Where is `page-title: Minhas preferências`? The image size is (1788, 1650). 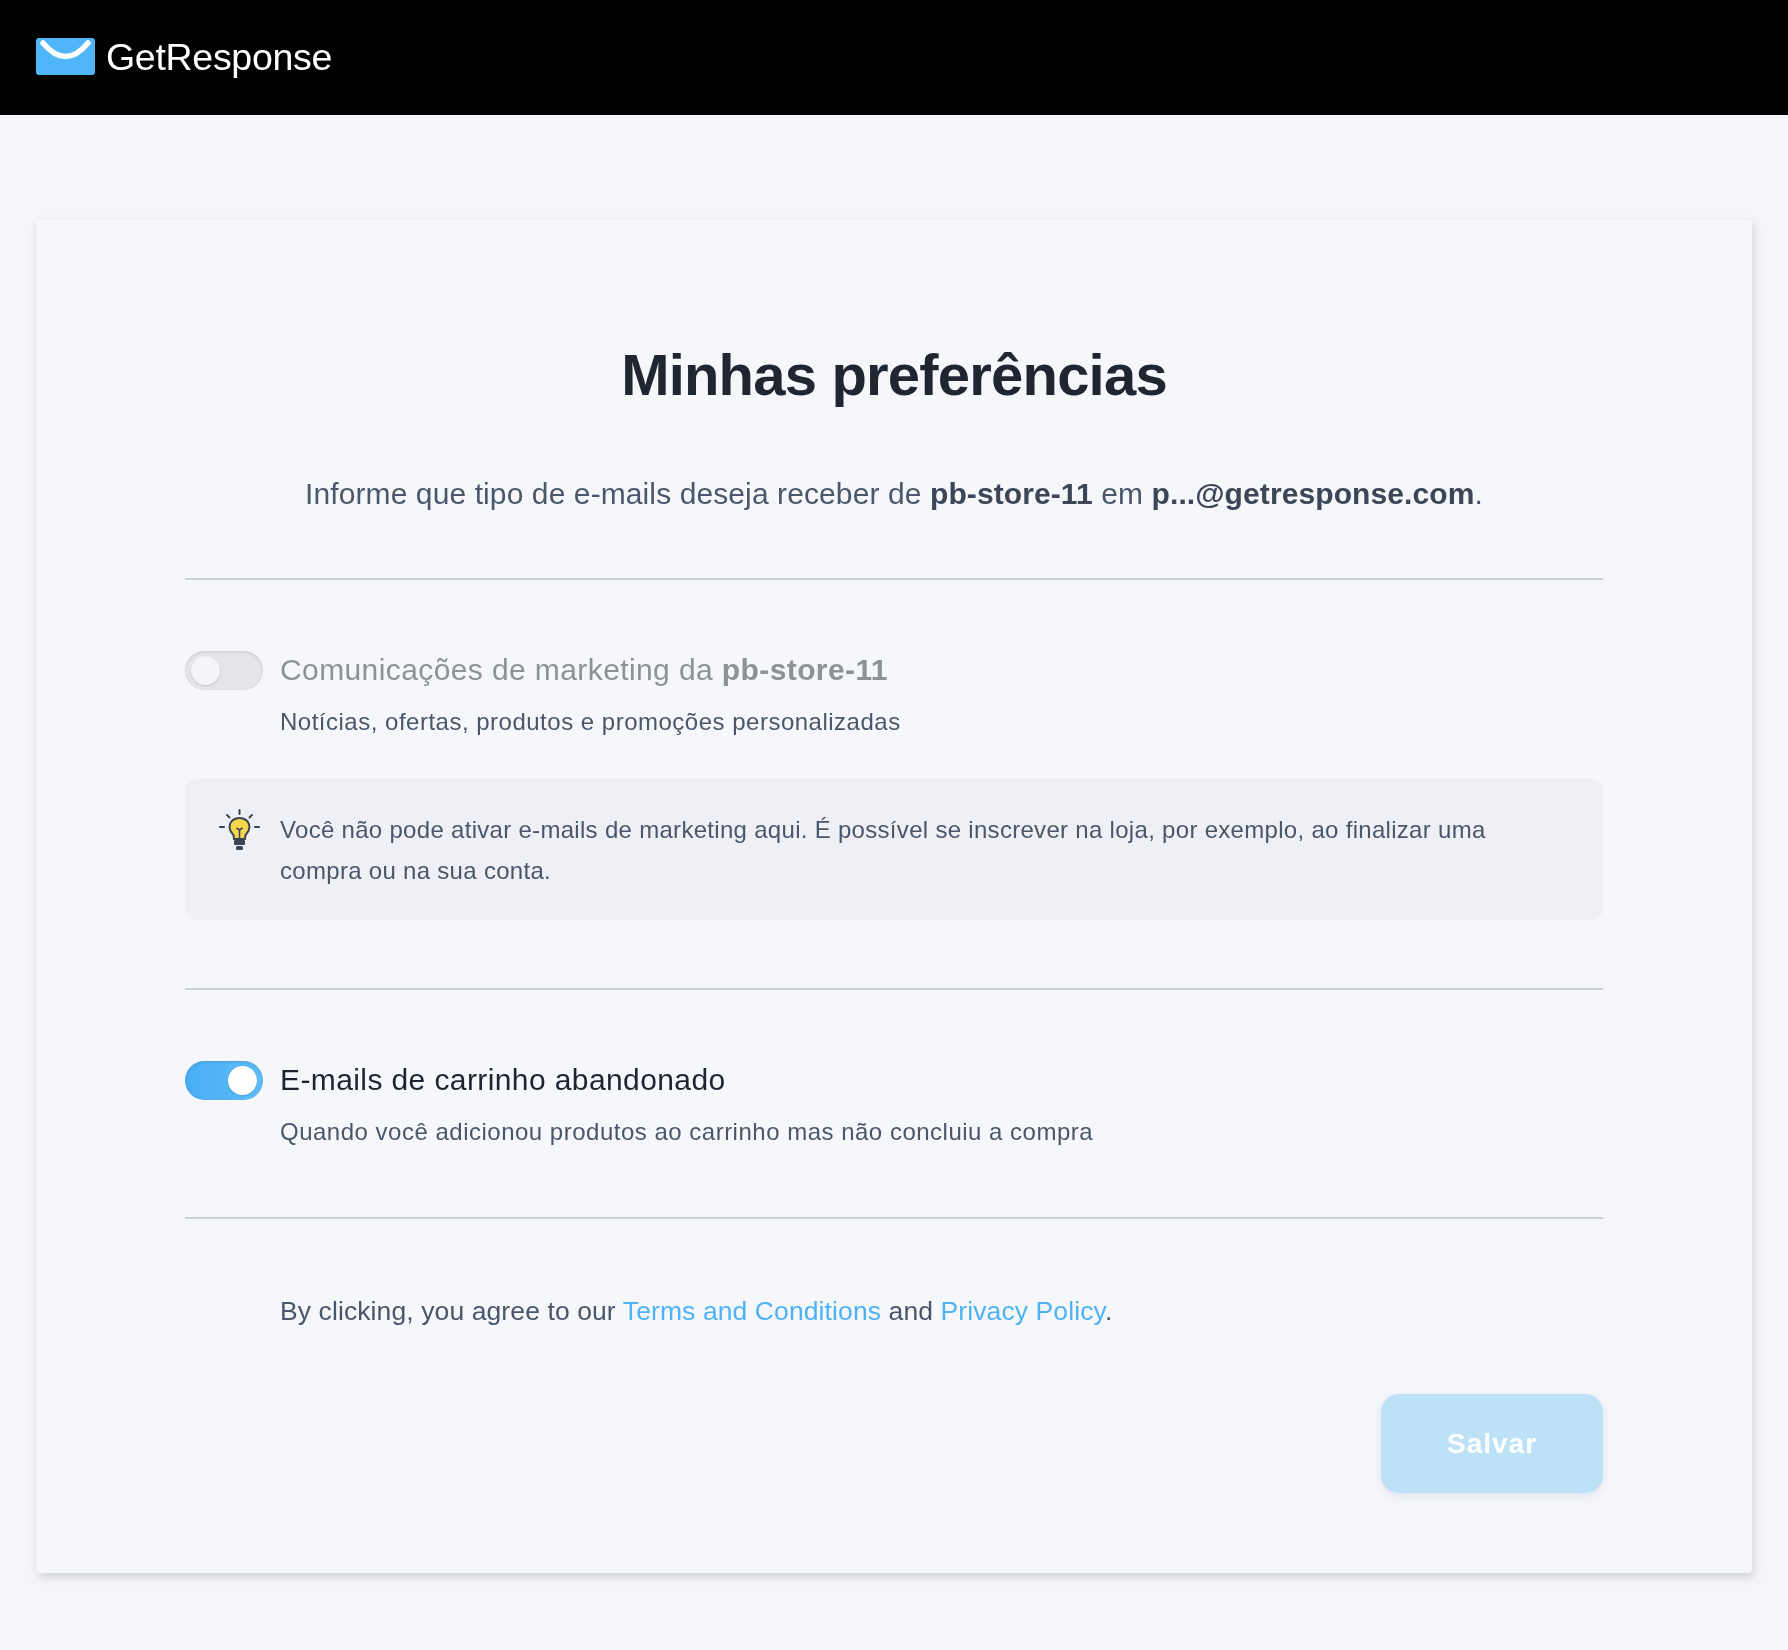 page-title: Minhas preferências is located at coordinates (894, 375).